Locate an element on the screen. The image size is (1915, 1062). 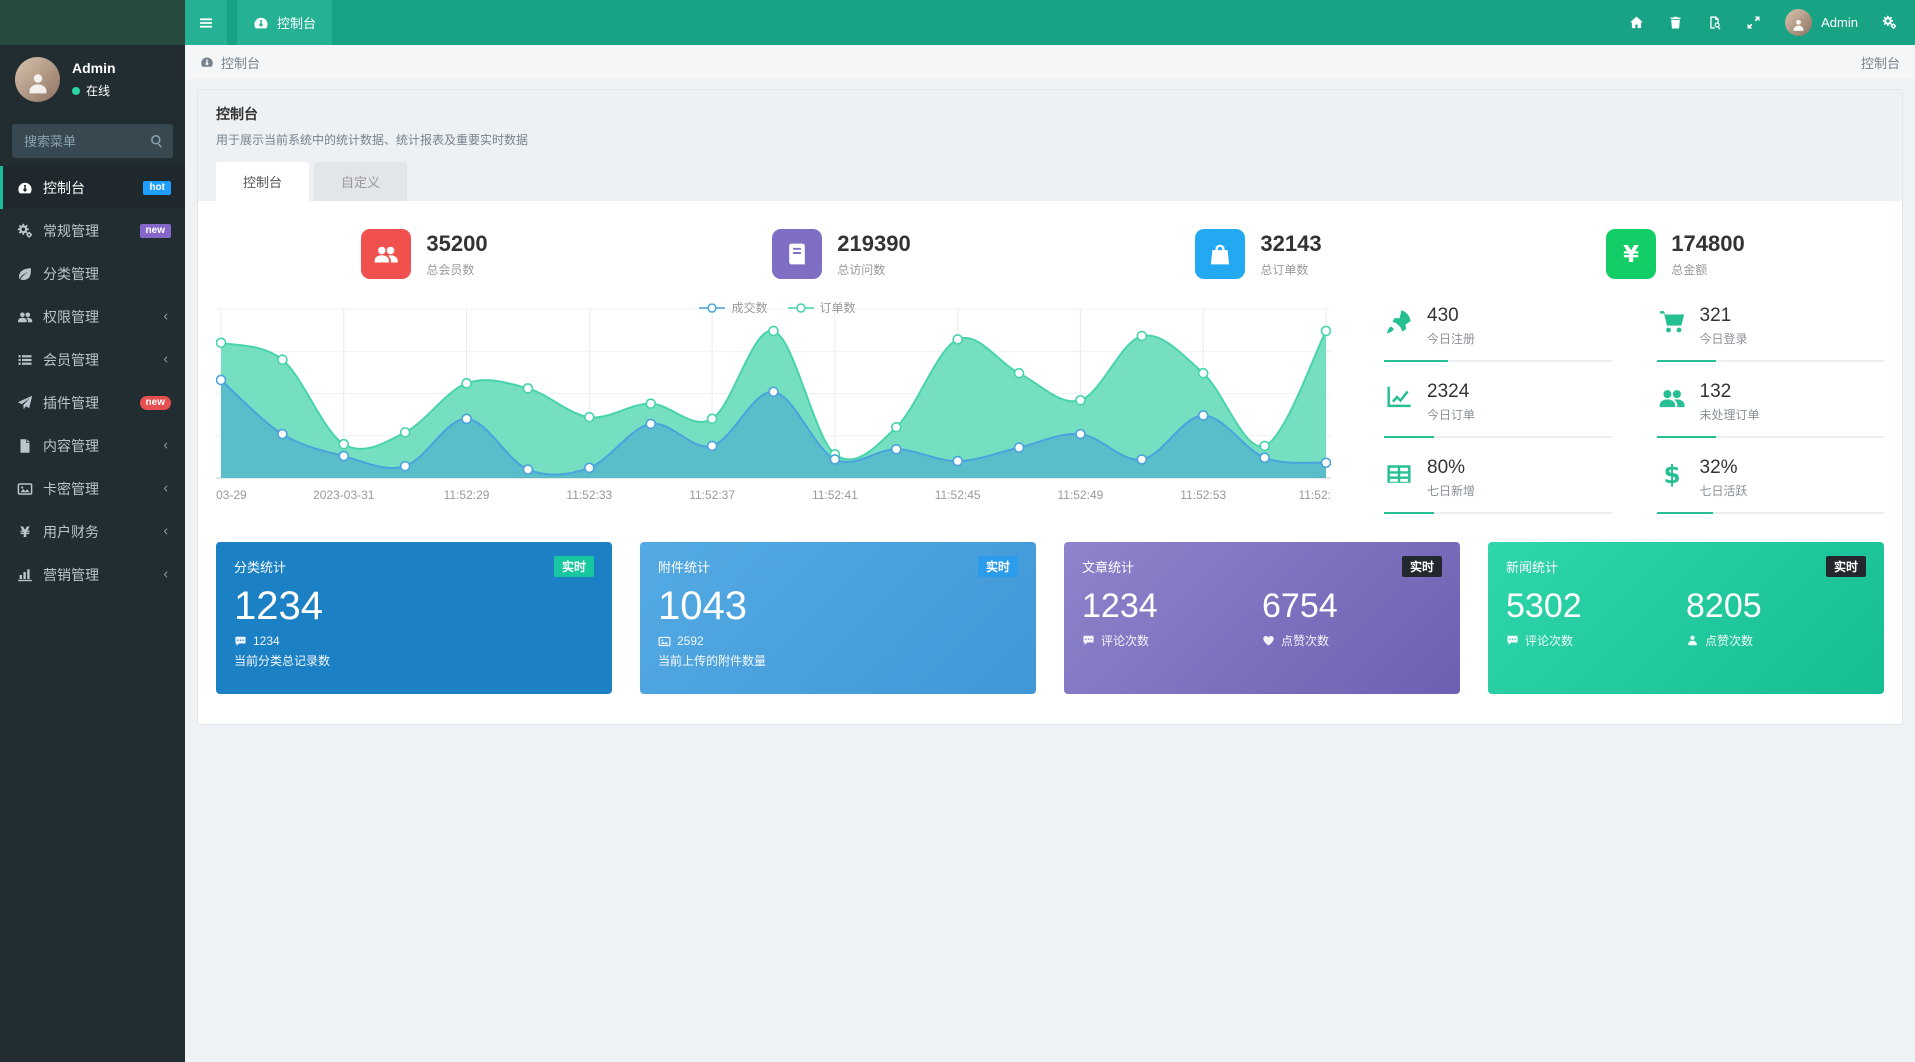
file-icon is located at coordinates (25, 446).